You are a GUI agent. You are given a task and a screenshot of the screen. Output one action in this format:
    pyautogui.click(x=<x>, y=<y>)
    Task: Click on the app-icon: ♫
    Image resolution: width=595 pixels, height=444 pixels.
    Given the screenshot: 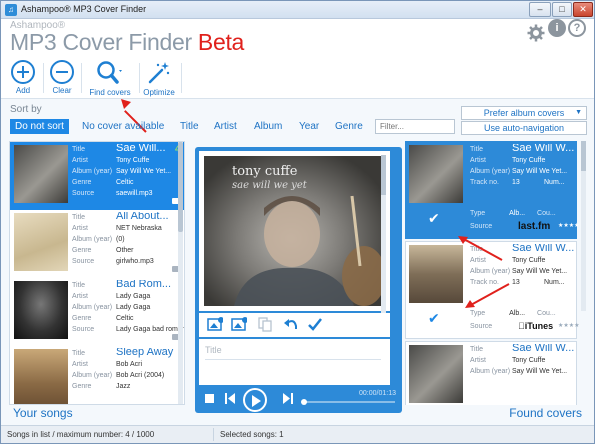 What is the action you would take?
    pyautogui.click(x=11, y=10)
    